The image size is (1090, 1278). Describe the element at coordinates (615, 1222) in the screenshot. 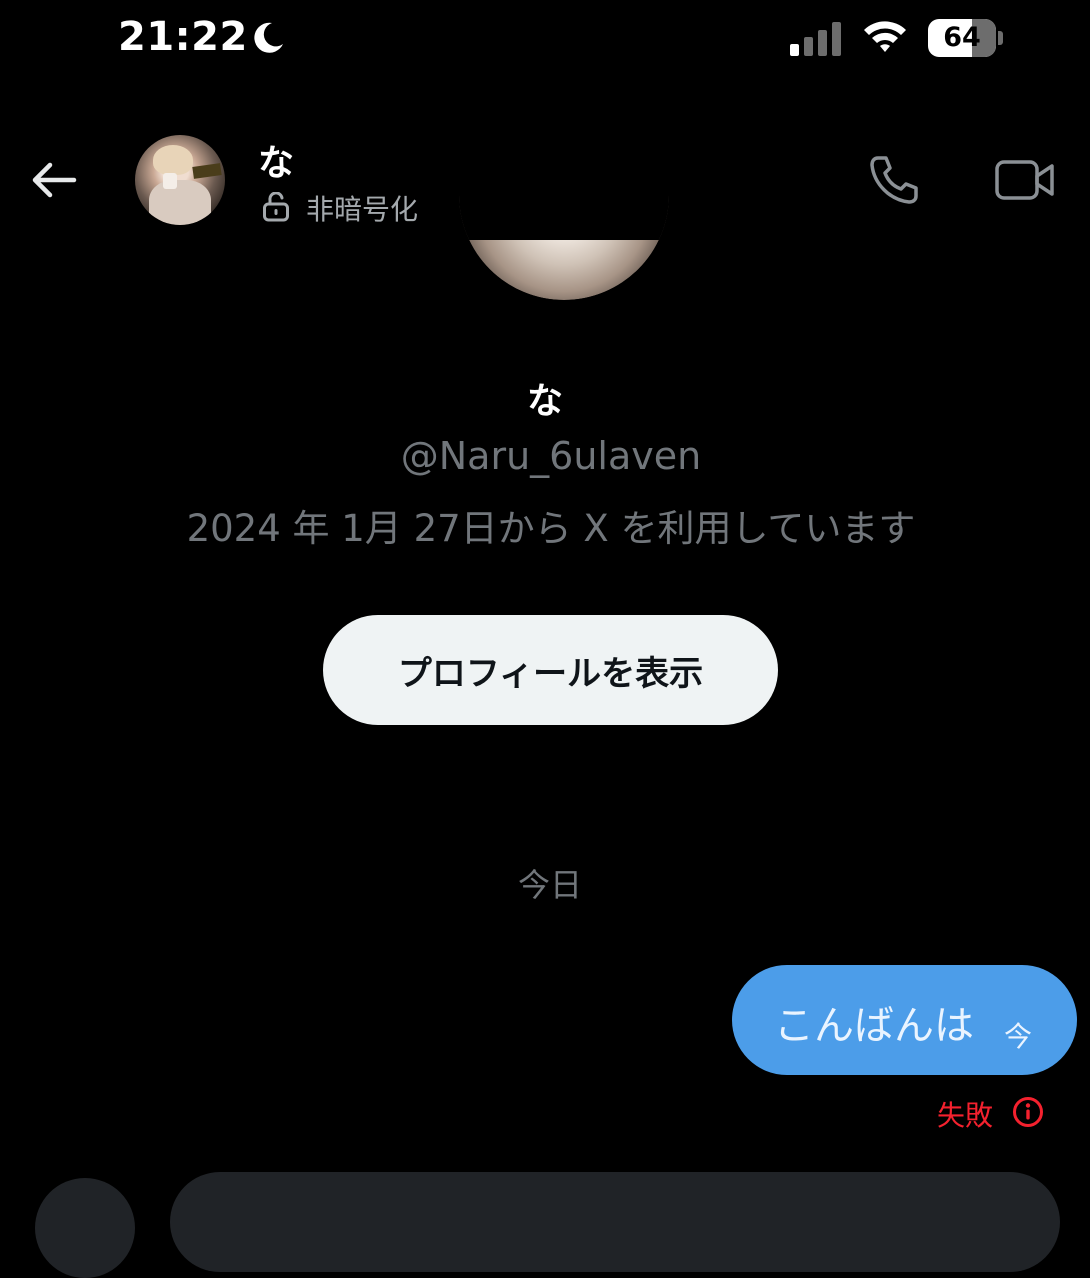

I see `message-input` at that location.